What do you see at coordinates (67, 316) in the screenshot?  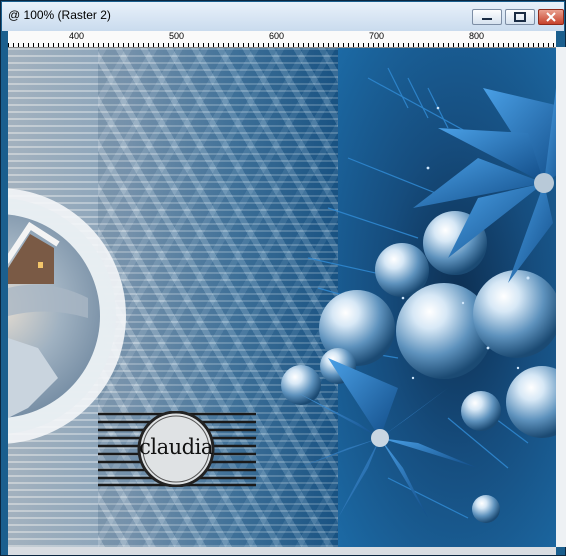 I see `winter-scene-circle` at bounding box center [67, 316].